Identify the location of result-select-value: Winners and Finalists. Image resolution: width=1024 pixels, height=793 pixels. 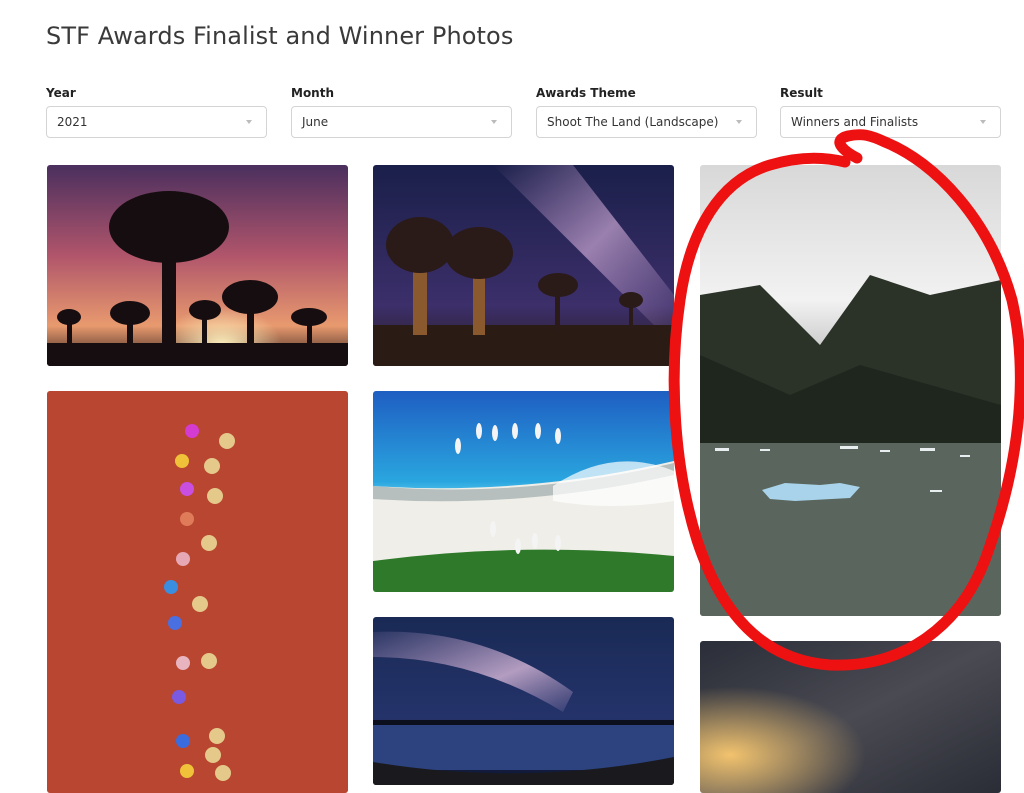
(855, 122).